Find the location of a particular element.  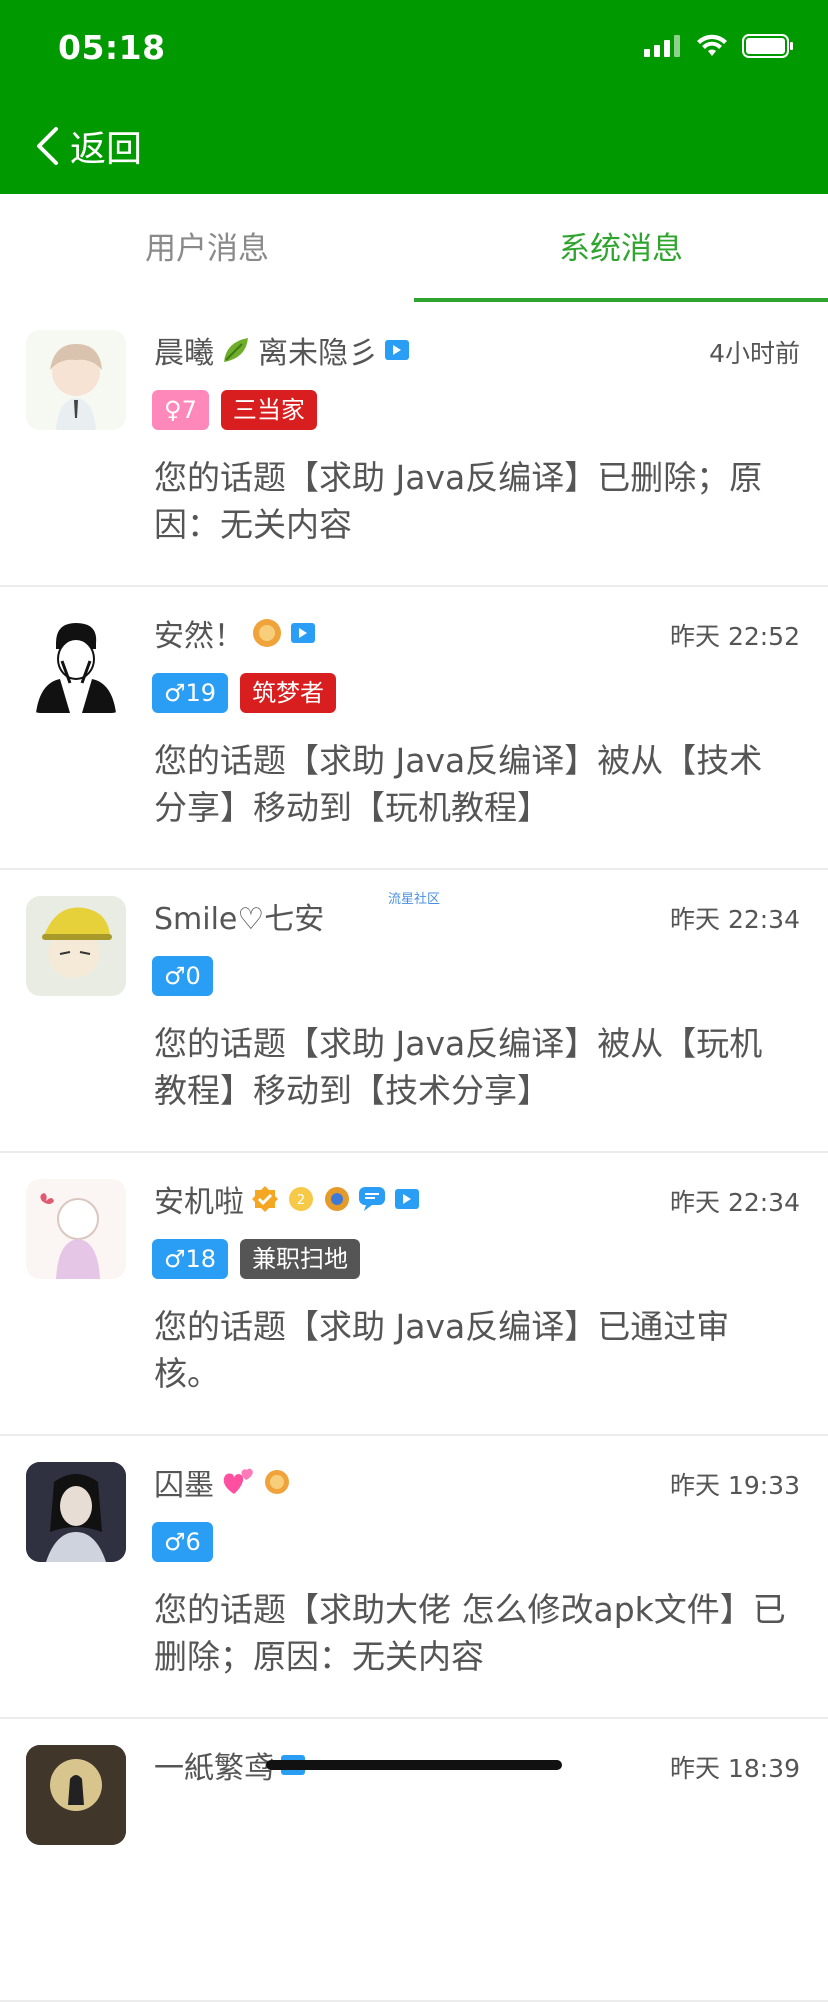

message-text: 您的话题【求助大佬 怎么修改apk文件】已删除；原因：无关内容 is located at coordinates (470, 1633).